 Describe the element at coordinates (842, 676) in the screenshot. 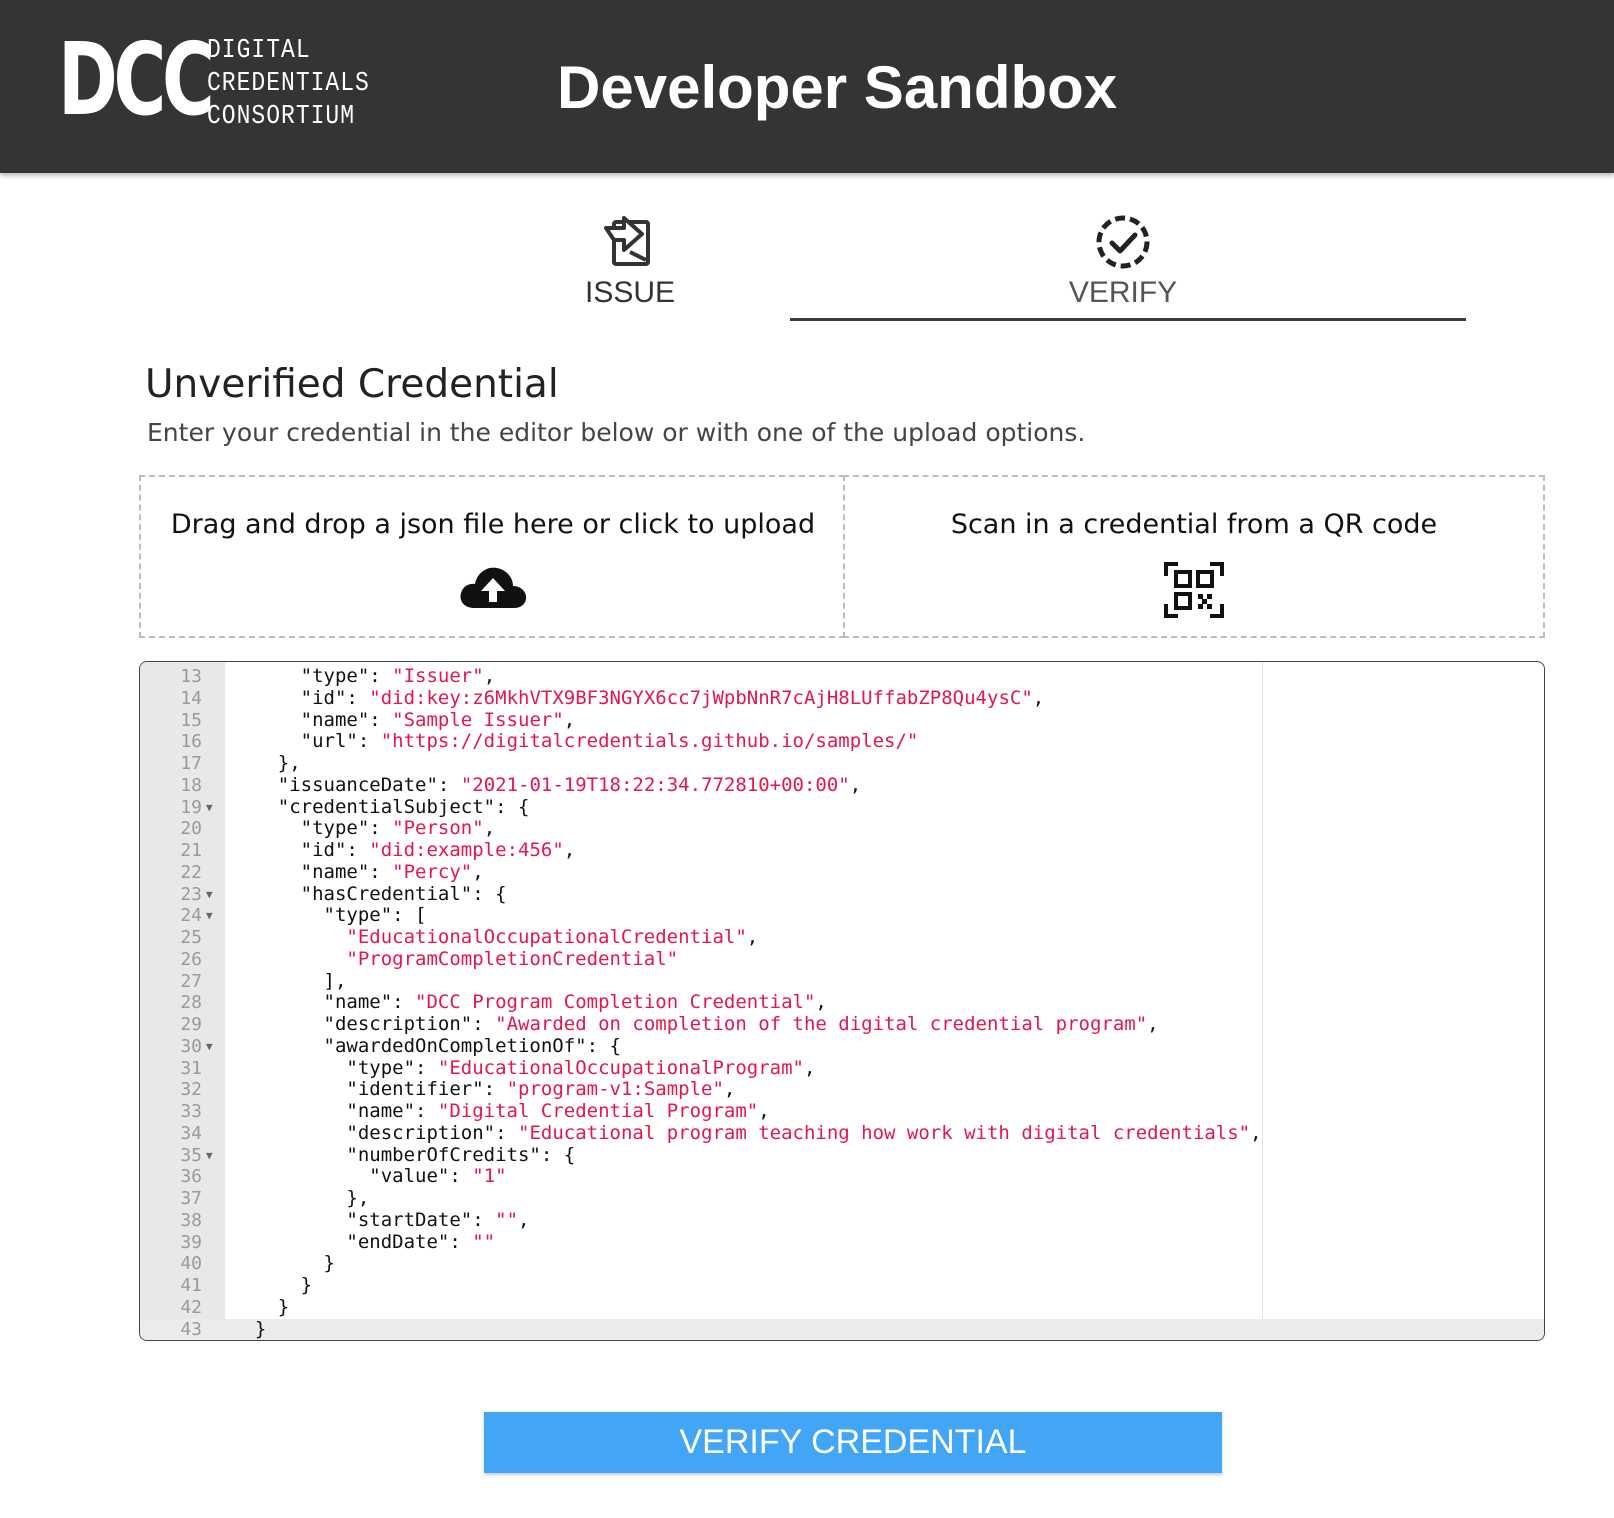

I see `code-line: 13 "type": "Issuer",` at that location.